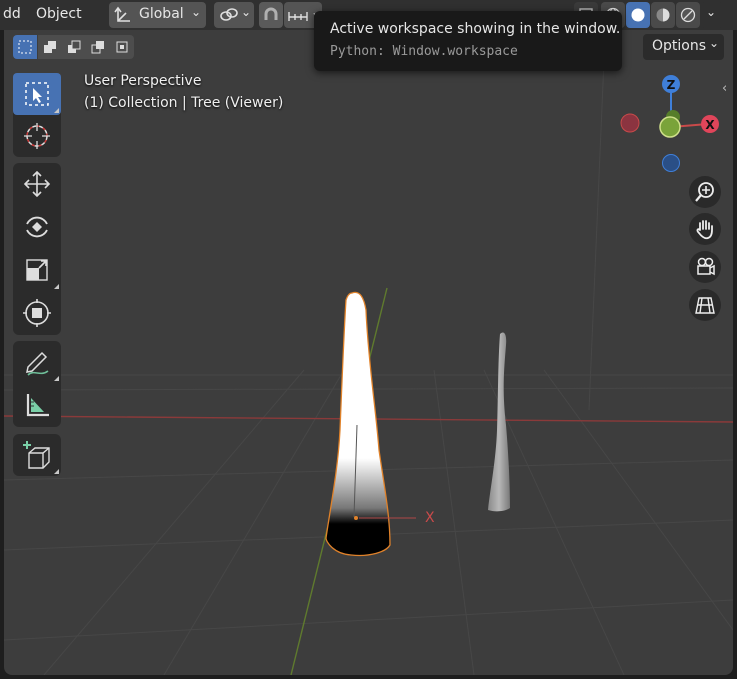 Image resolution: width=737 pixels, height=679 pixels. I want to click on sidebar-toggle-arrow: ‹, so click(729, 90).